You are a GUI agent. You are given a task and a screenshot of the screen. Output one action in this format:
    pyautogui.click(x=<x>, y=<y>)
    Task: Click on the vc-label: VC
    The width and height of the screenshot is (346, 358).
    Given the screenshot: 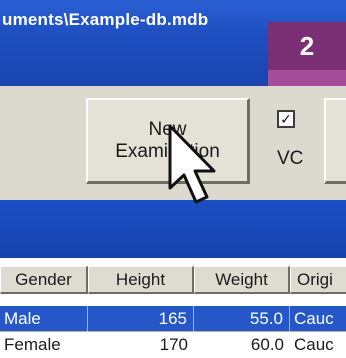 What is the action you would take?
    pyautogui.click(x=290, y=158)
    